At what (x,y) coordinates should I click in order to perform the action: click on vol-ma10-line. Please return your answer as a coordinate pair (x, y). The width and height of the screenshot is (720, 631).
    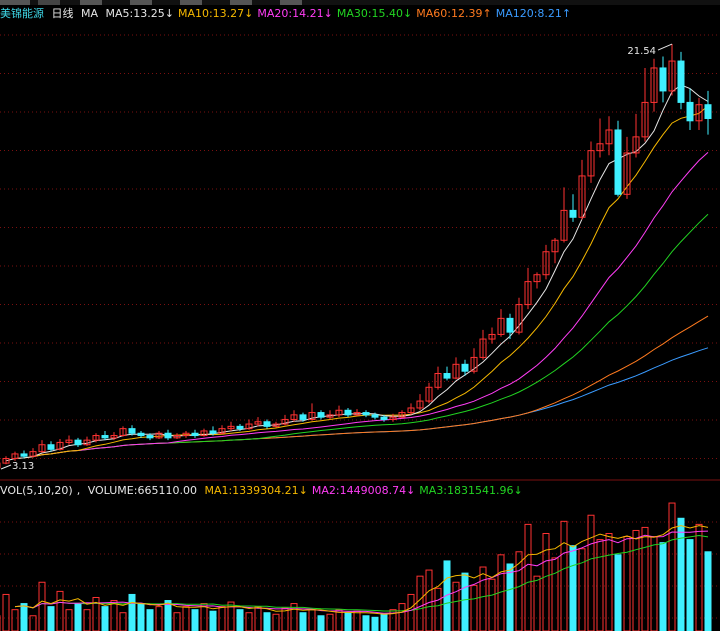
    Looking at the image, I should click on (361, 572).